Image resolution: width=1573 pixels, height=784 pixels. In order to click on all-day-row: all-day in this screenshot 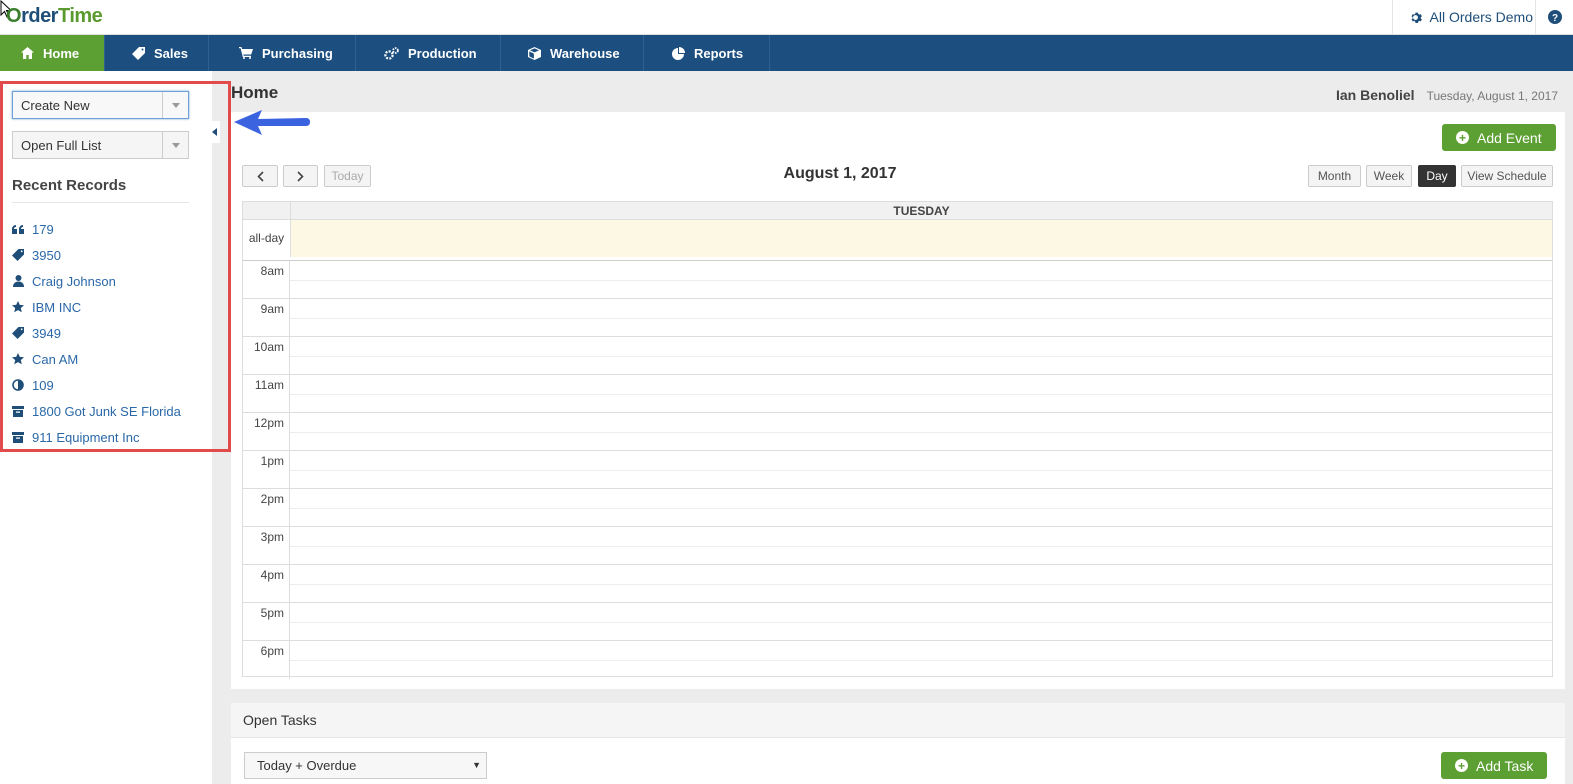, I will do `click(897, 238)`.